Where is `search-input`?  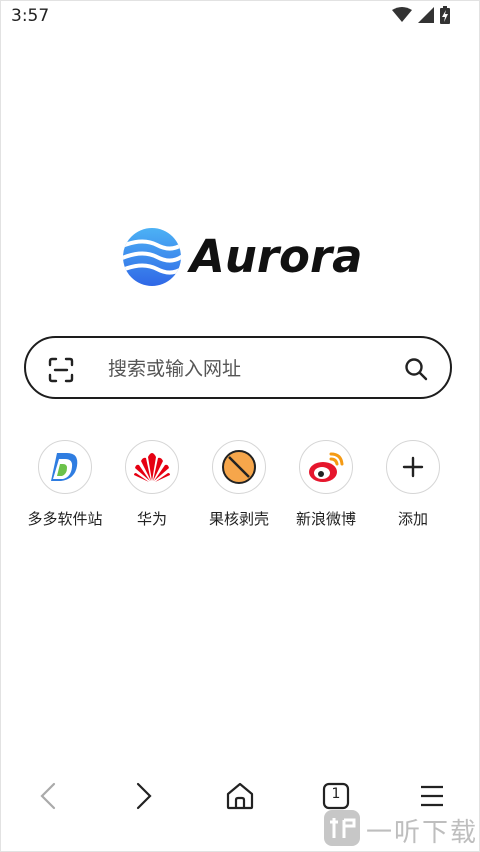
search-input is located at coordinates (248, 369).